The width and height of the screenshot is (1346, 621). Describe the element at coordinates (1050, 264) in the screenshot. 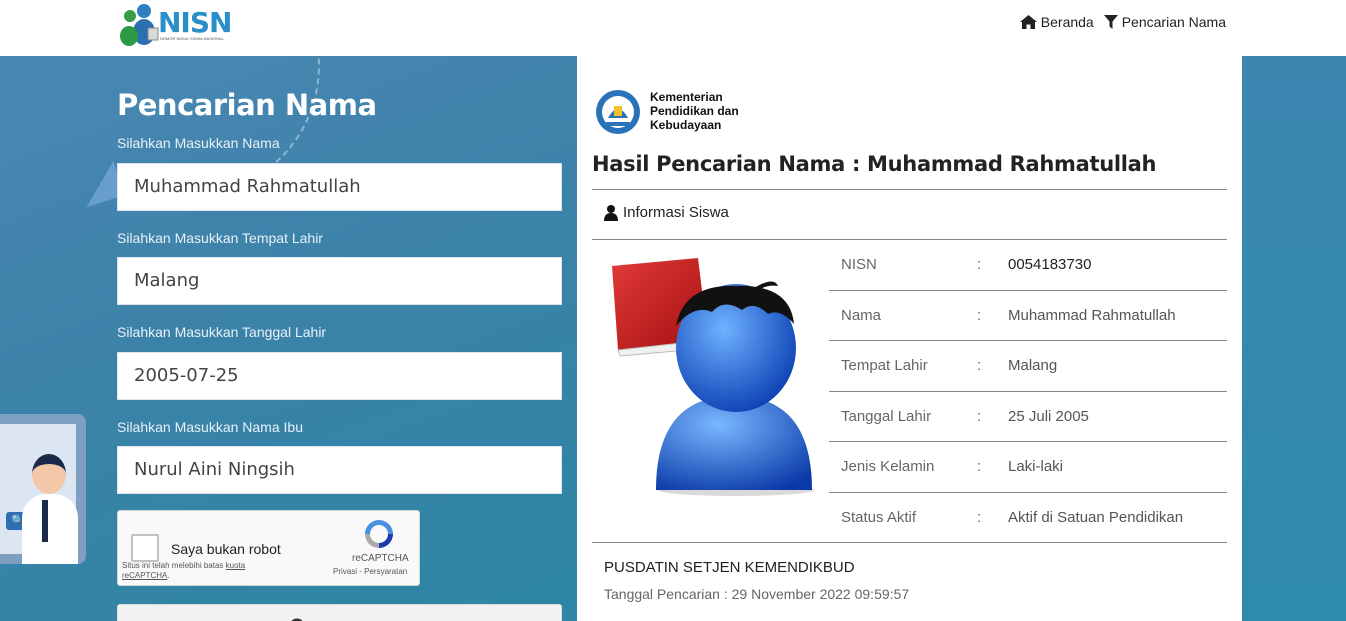

I see `info-value: 0054183730` at that location.